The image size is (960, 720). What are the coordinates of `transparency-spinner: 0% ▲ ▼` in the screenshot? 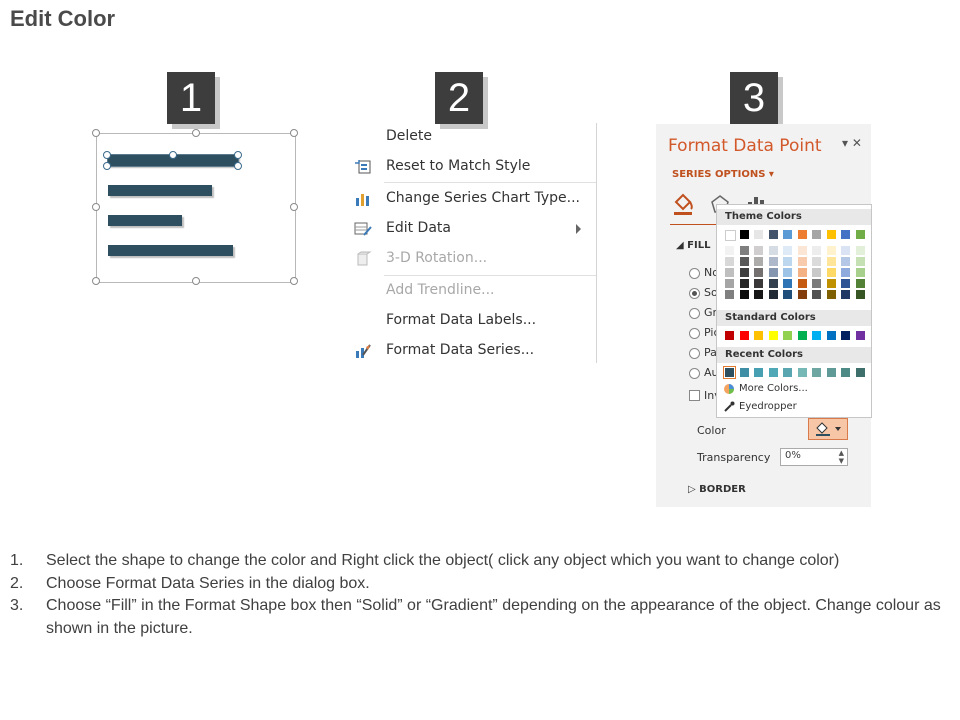 It's located at (814, 457).